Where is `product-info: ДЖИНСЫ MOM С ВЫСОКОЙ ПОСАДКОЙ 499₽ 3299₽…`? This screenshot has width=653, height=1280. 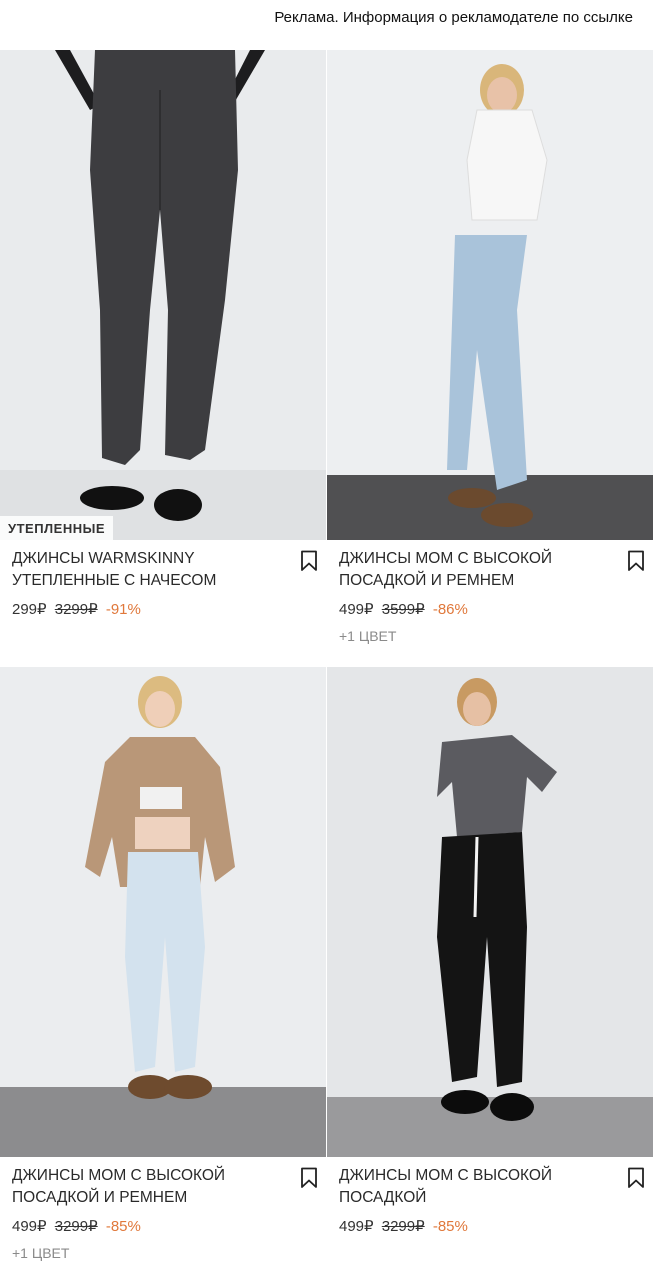 product-info: ДЖИНСЫ MOM С ВЫСОКОЙ ПОСАДКОЙ 499₽ 3299₽… is located at coordinates (490, 1196).